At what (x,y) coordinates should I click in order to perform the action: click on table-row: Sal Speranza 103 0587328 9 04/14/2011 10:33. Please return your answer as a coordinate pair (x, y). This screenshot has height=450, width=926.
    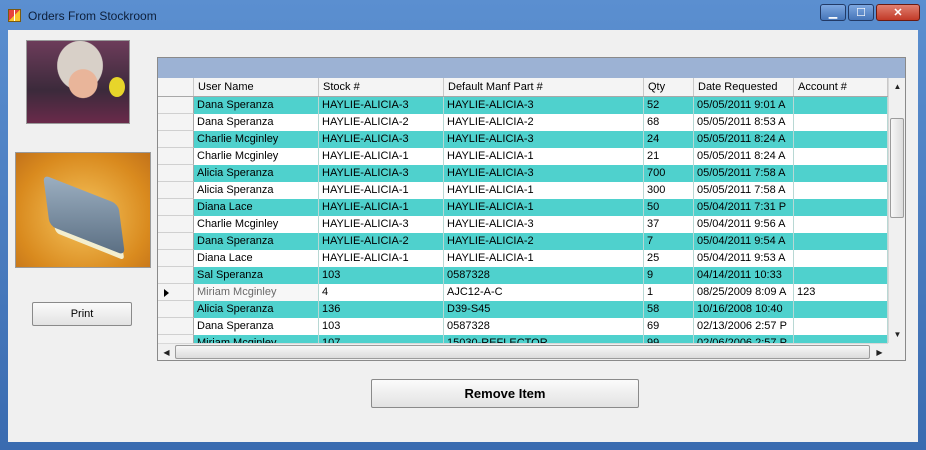
    Looking at the image, I should click on (523, 275).